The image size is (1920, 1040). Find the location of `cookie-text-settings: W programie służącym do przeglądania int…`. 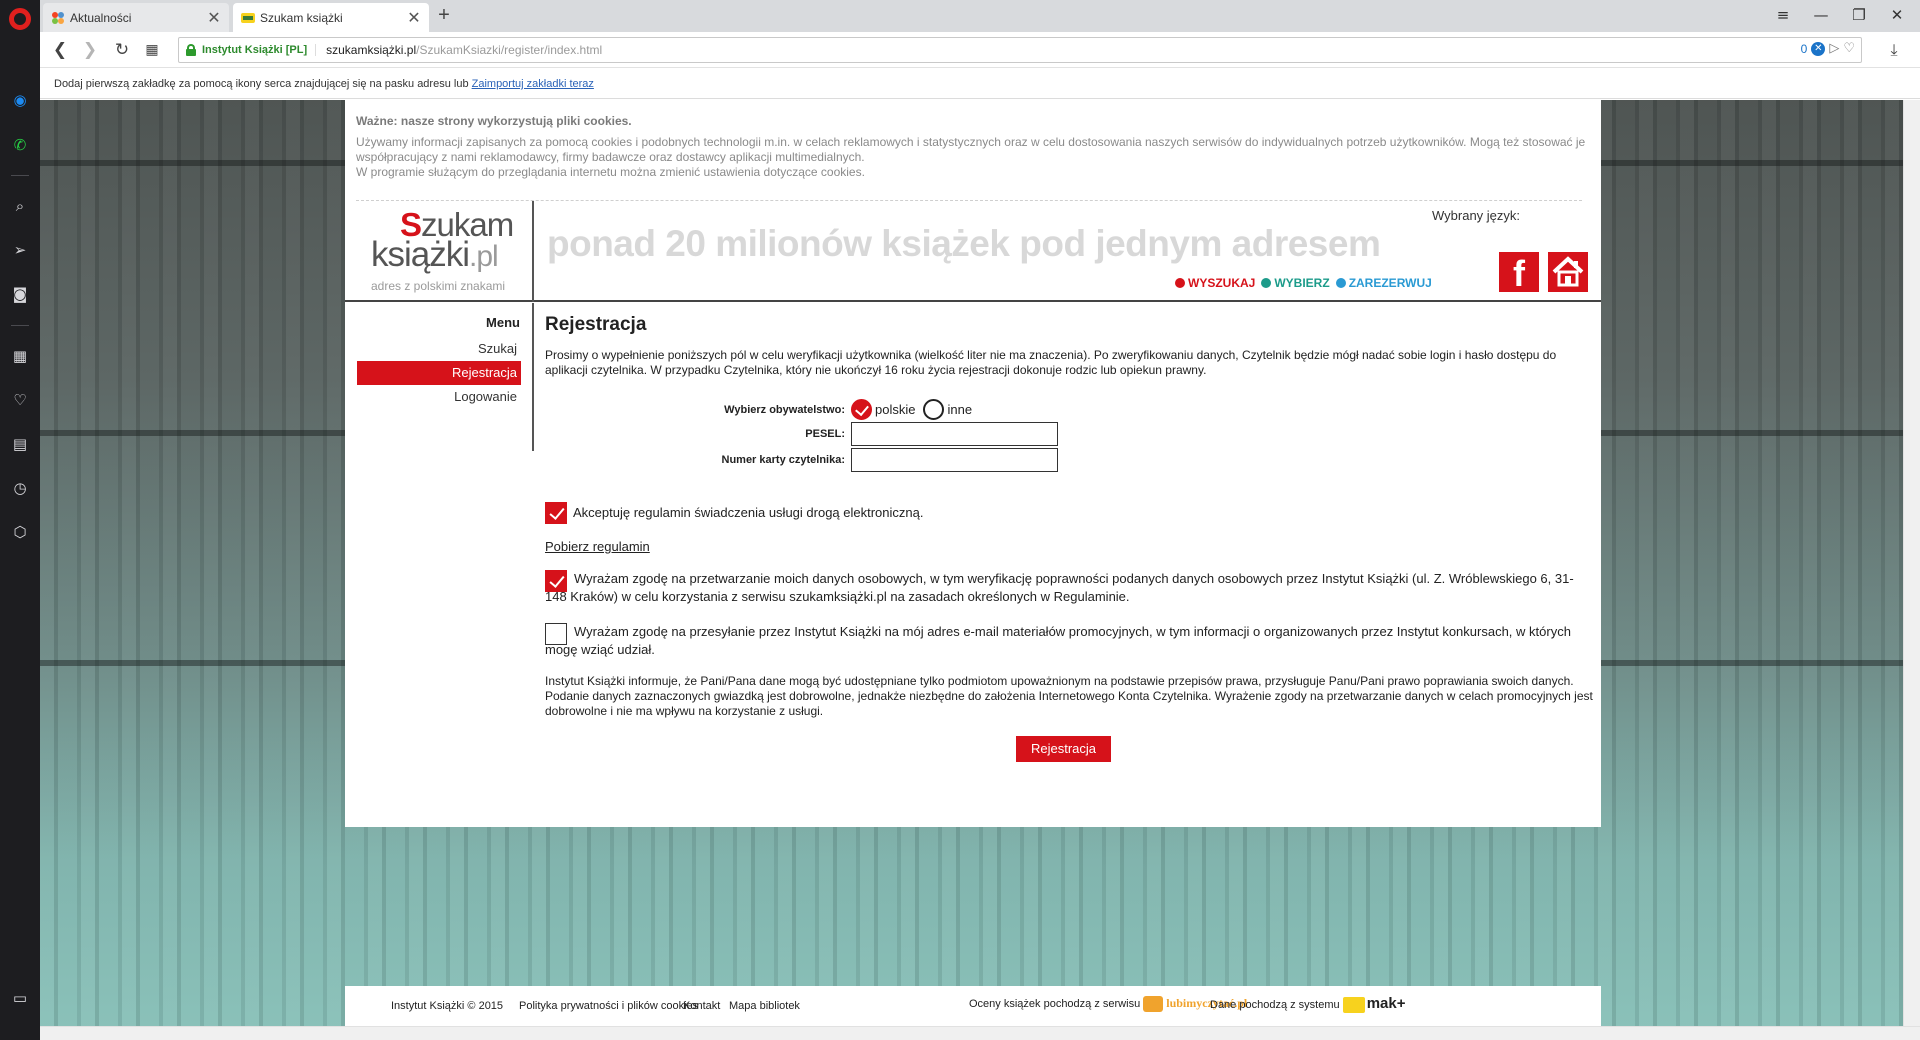

cookie-text-settings: W programie służącym do przeglądania int… is located at coordinates (610, 172).